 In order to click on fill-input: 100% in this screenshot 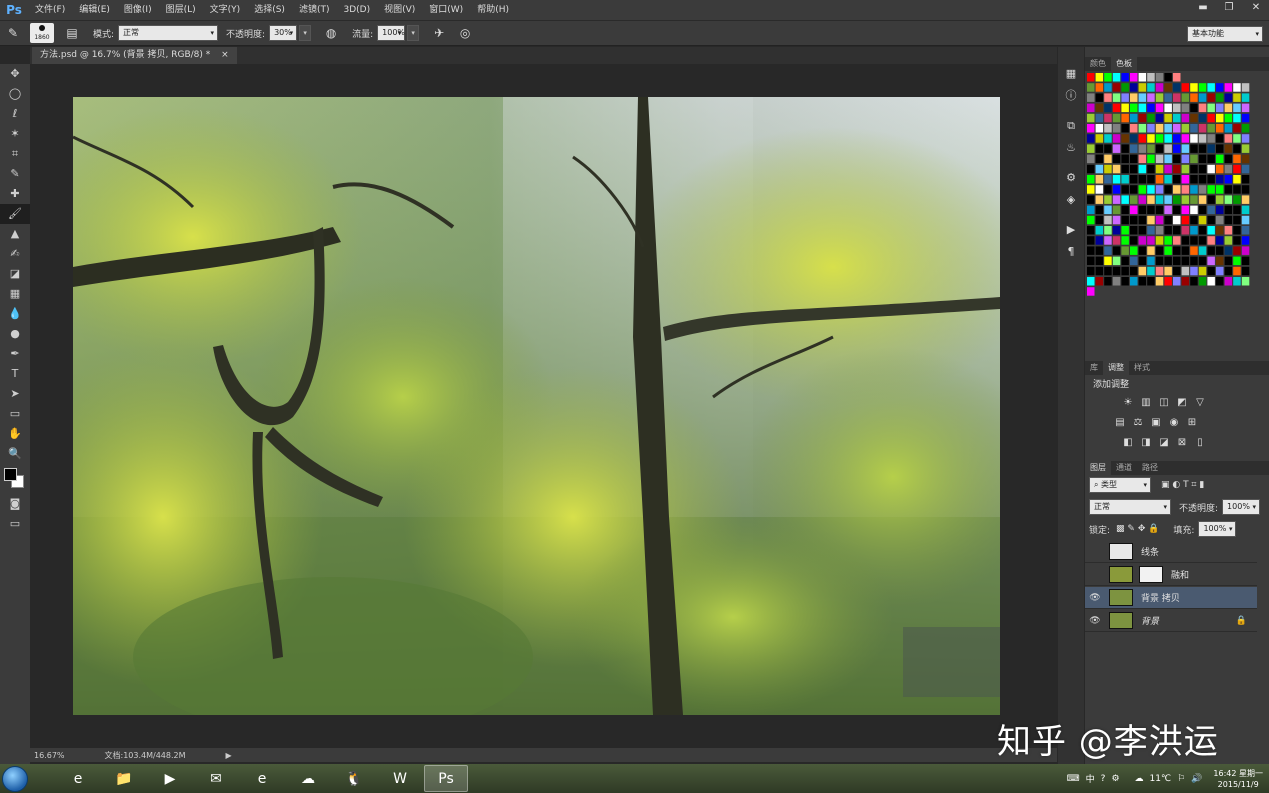, I will do `click(1217, 529)`.